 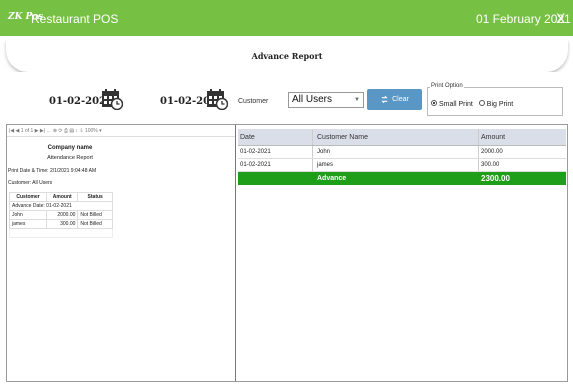 I want to click on clear-icon, so click(x=384, y=99).